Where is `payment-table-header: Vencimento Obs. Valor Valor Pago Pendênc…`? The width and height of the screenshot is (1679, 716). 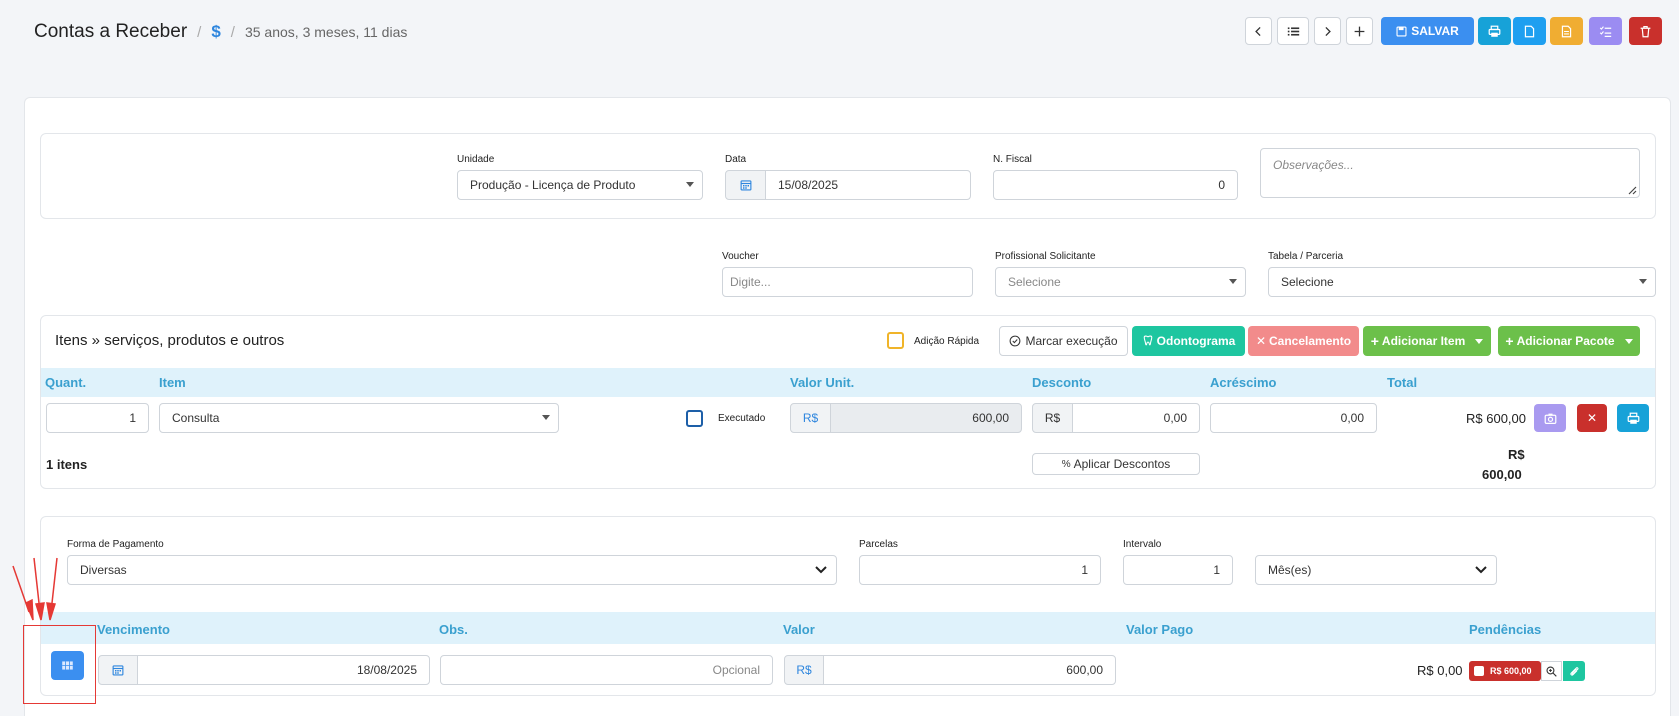 payment-table-header: Vencimento Obs. Valor Valor Pago Pendênc… is located at coordinates (848, 628).